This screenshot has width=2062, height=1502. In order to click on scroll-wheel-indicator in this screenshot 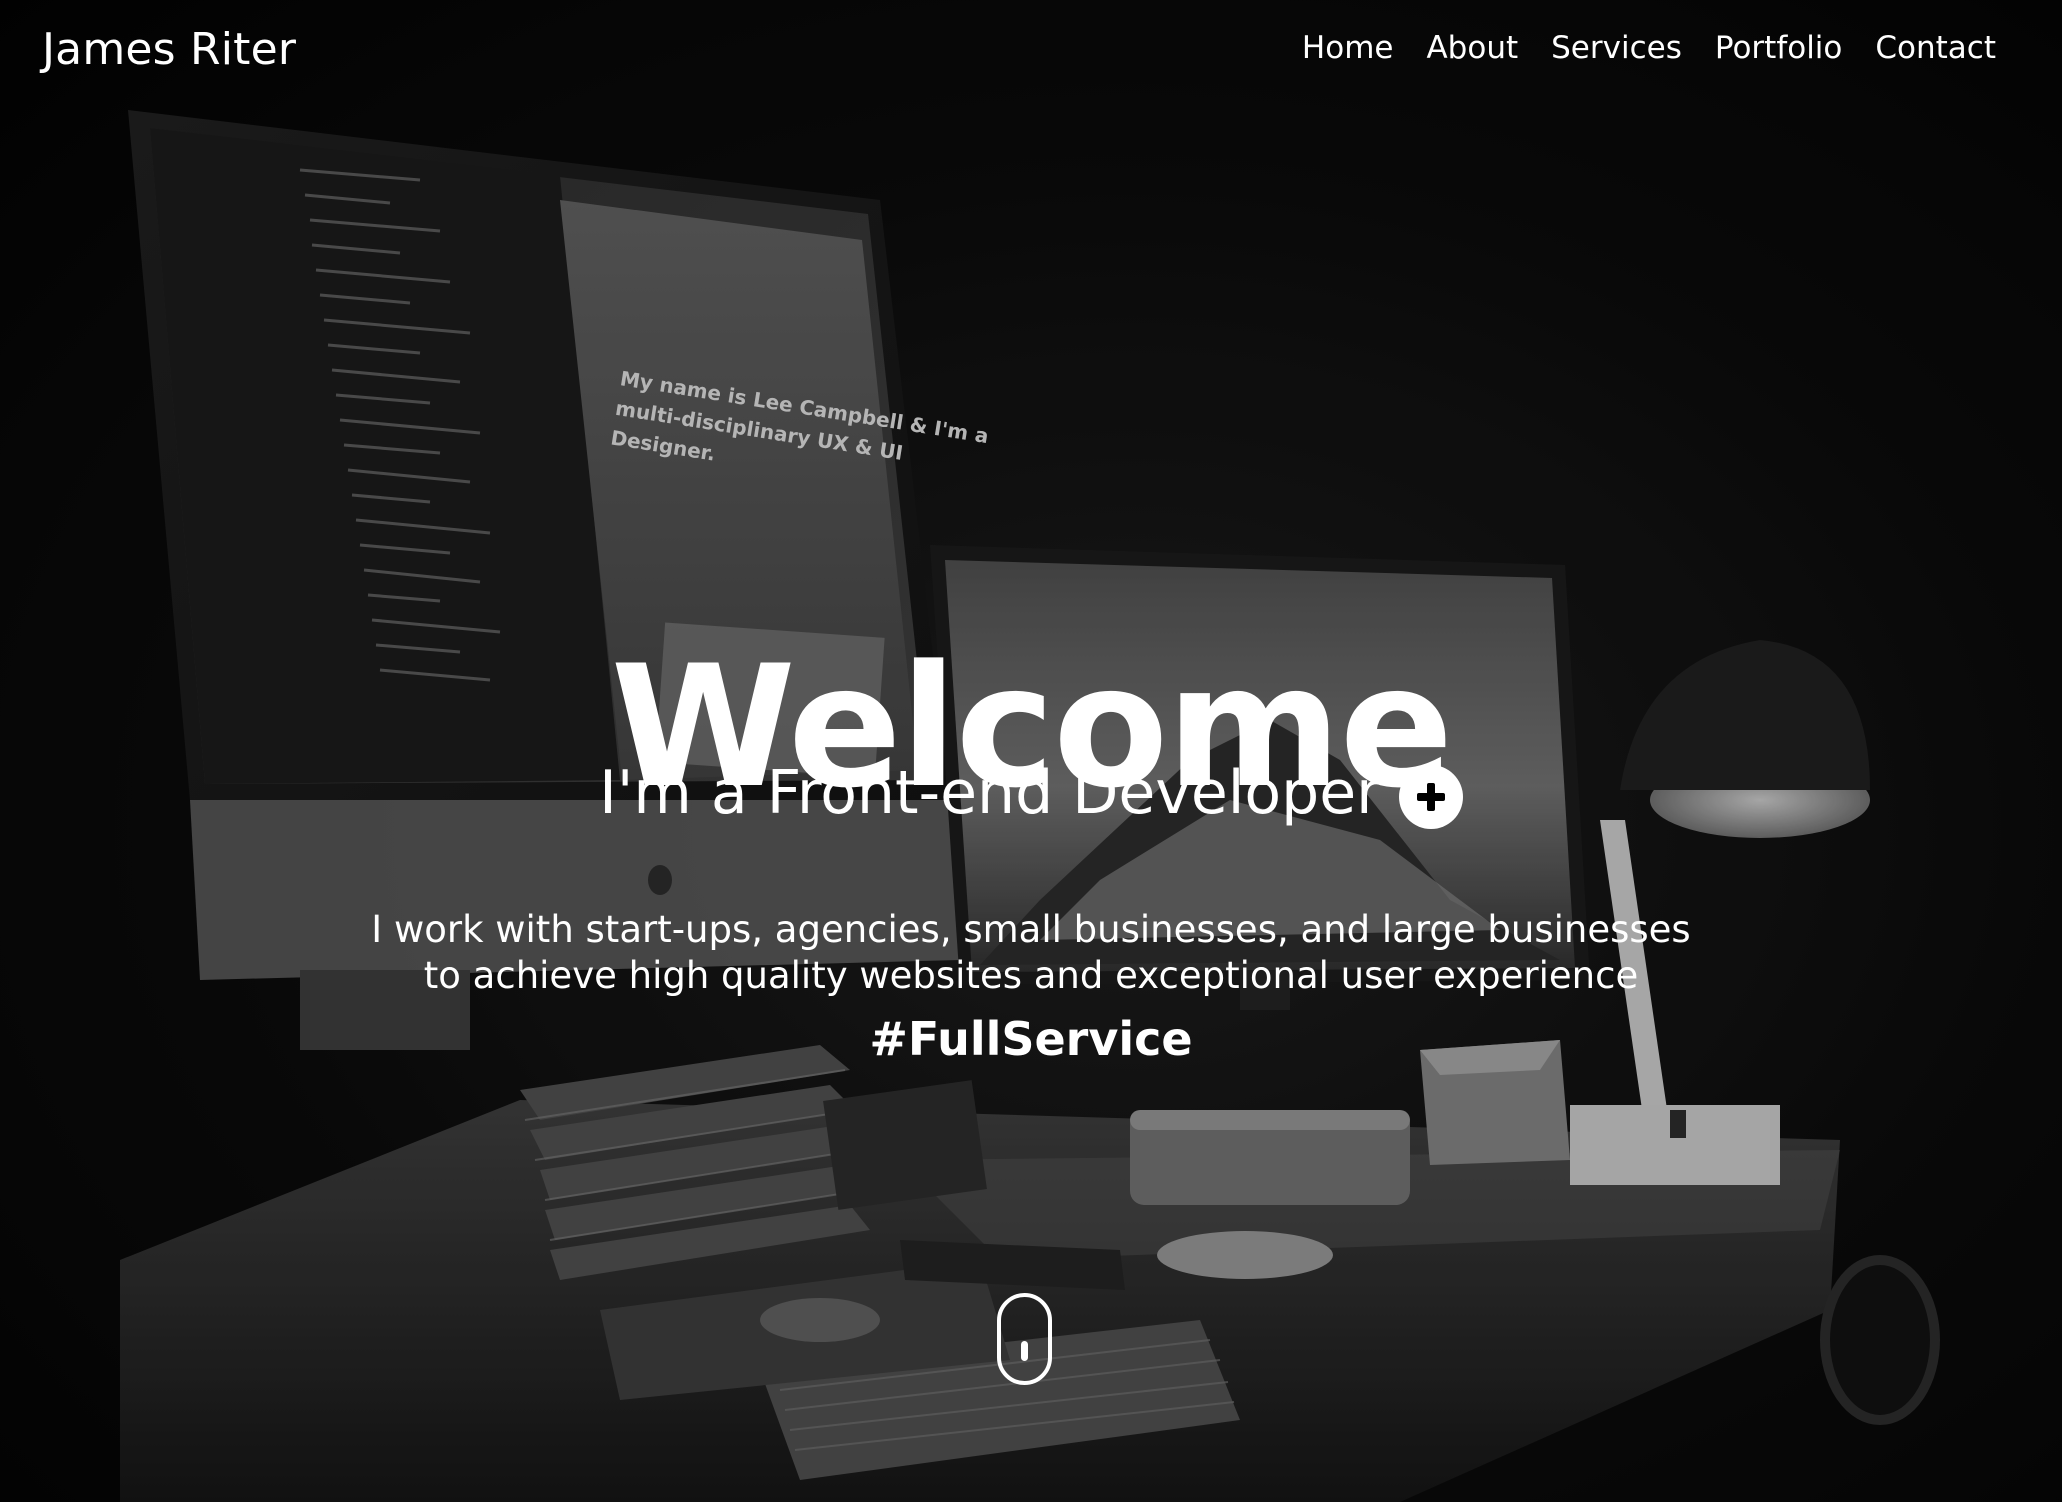, I will do `click(1024, 1351)`.